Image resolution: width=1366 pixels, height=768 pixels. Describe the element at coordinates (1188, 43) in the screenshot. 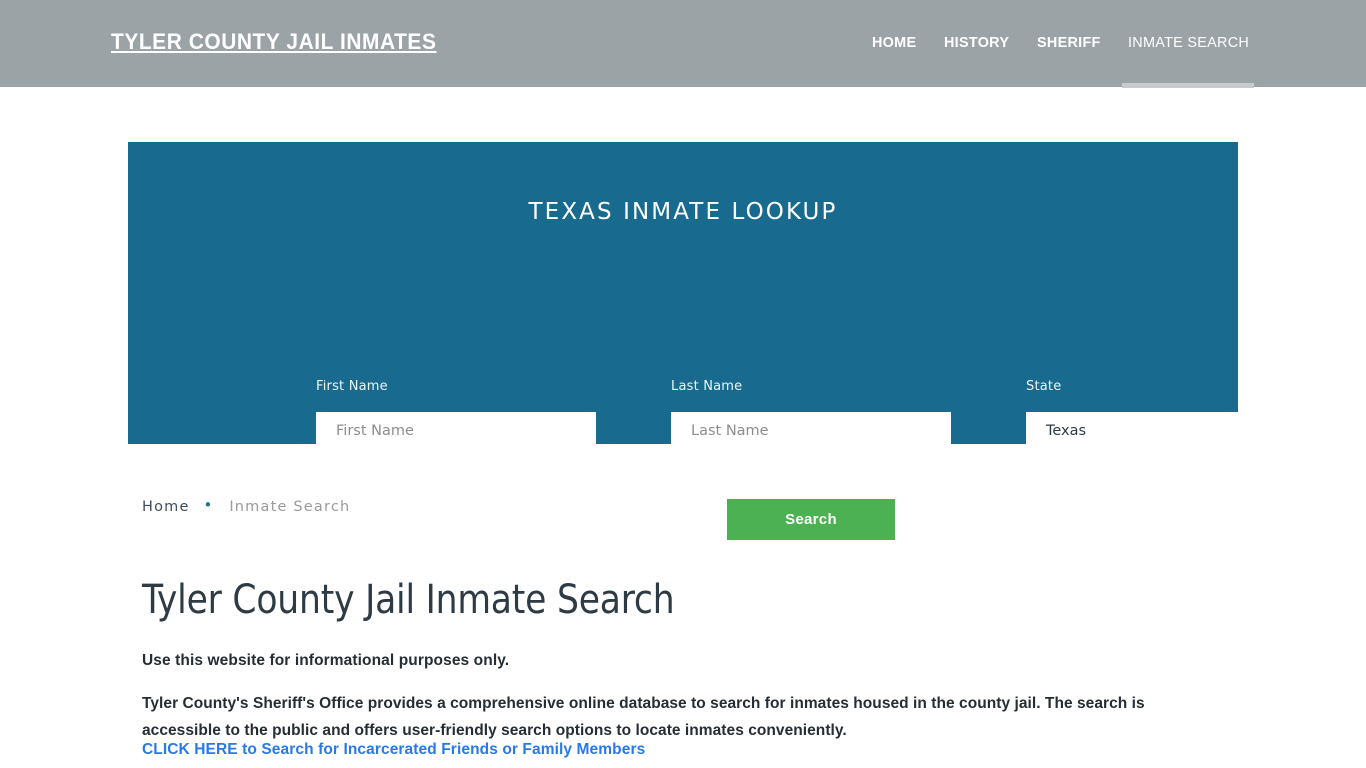

I see `nav-item-inmate-search: Inmate Search` at that location.